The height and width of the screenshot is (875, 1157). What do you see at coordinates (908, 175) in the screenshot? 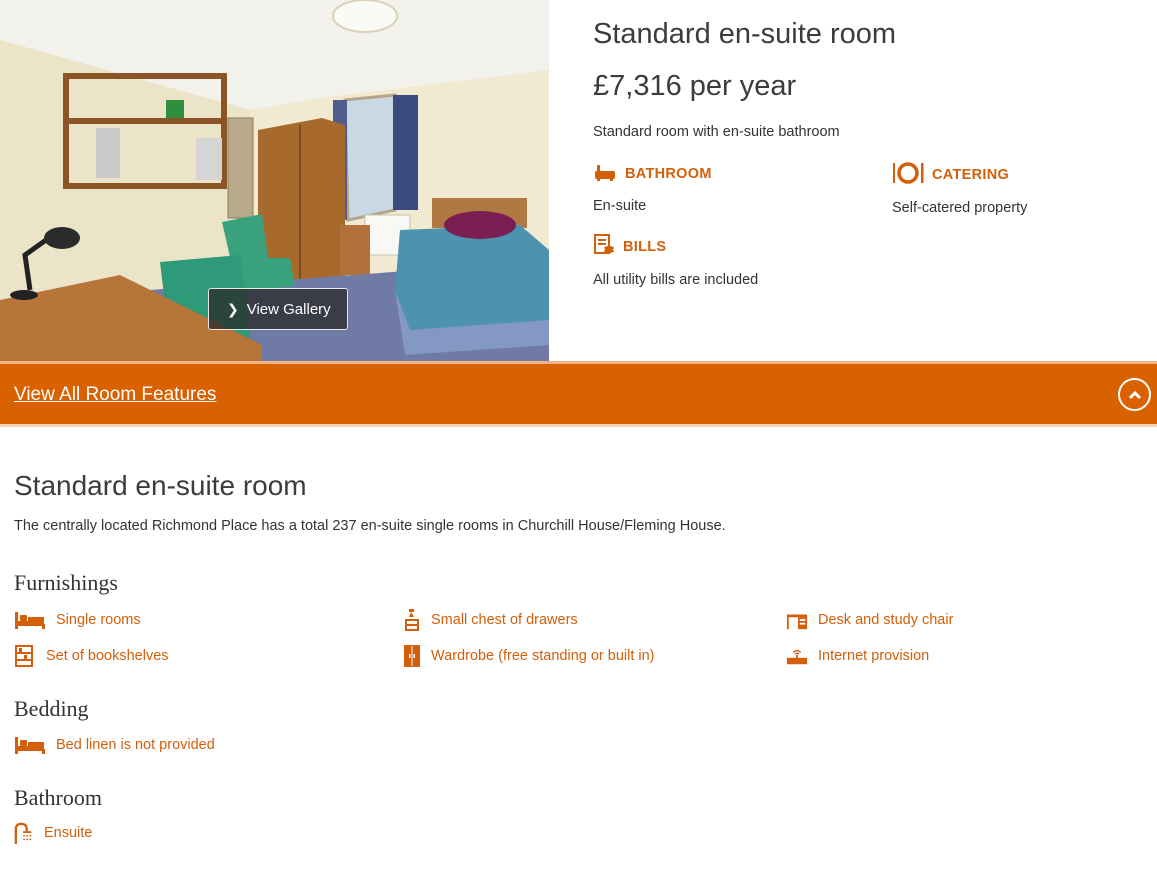
I see `plate-cutlery-icon` at bounding box center [908, 175].